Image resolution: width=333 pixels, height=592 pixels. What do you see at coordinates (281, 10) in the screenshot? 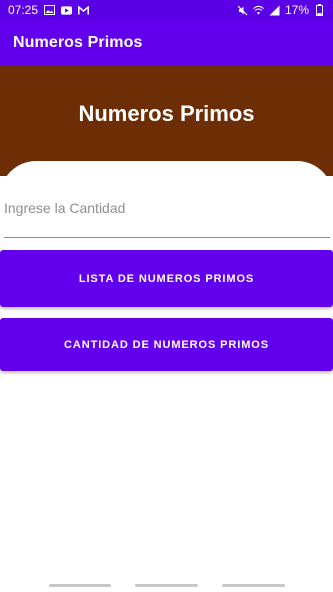
I see `status-right: 17%` at bounding box center [281, 10].